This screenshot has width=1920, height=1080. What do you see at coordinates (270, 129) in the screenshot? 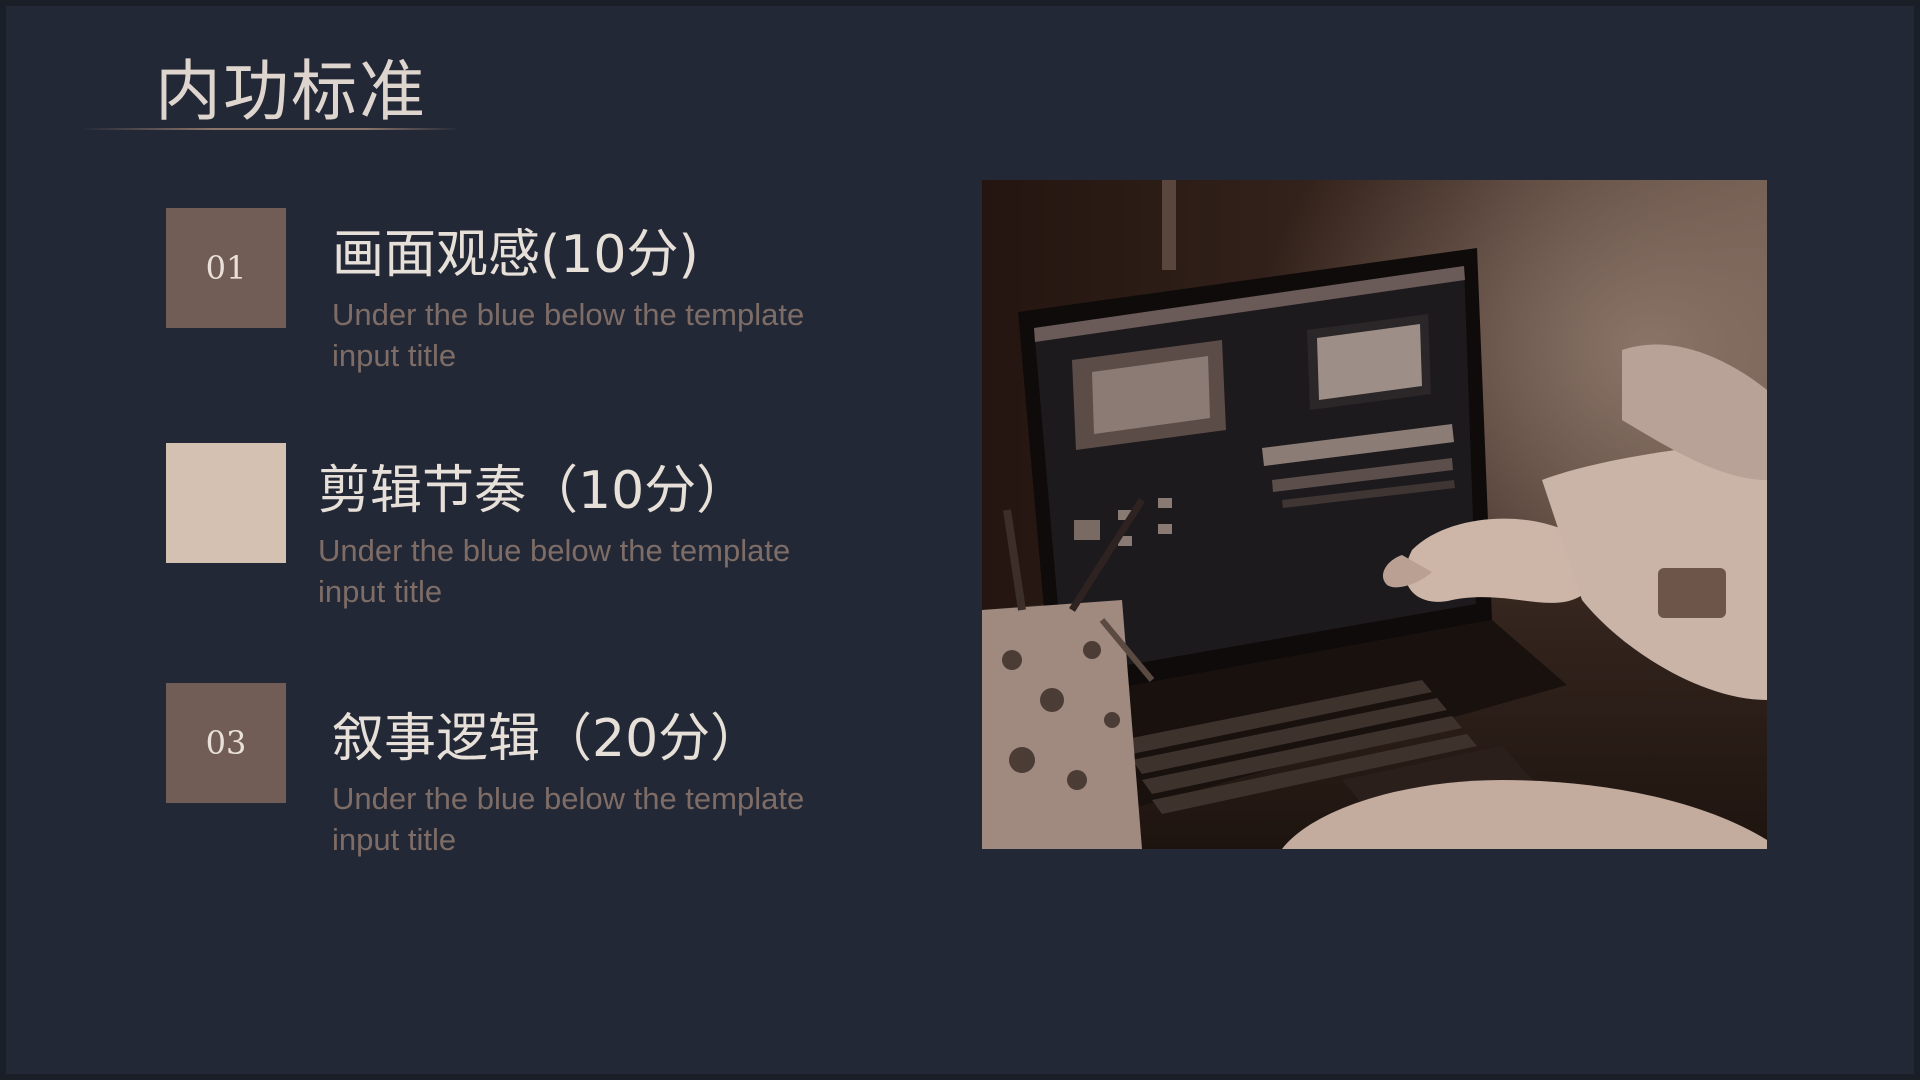
I see `title-underline` at bounding box center [270, 129].